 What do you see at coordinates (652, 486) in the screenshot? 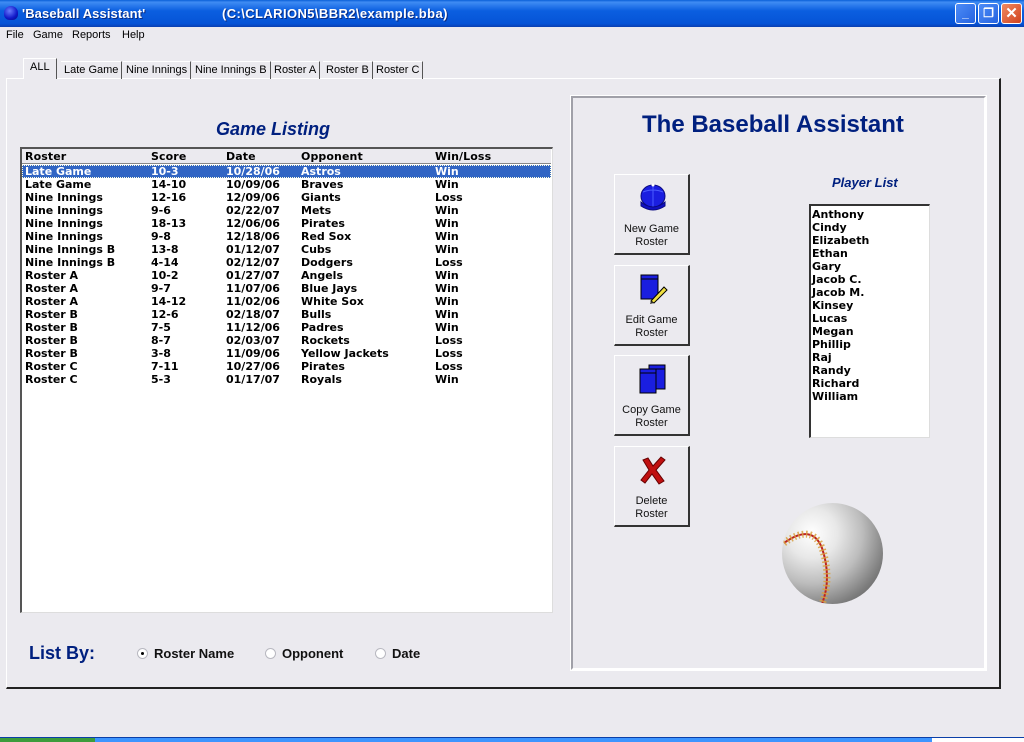
I see `delete-roster-button: Delete Roster` at bounding box center [652, 486].